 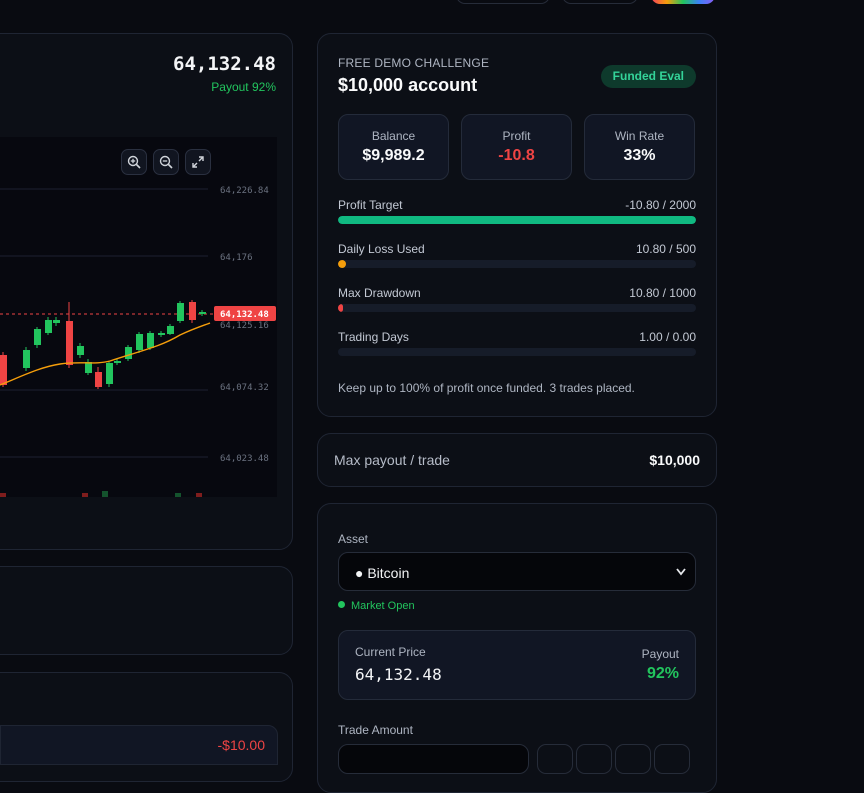 I want to click on current-price-label: Current Price, so click(x=390, y=652).